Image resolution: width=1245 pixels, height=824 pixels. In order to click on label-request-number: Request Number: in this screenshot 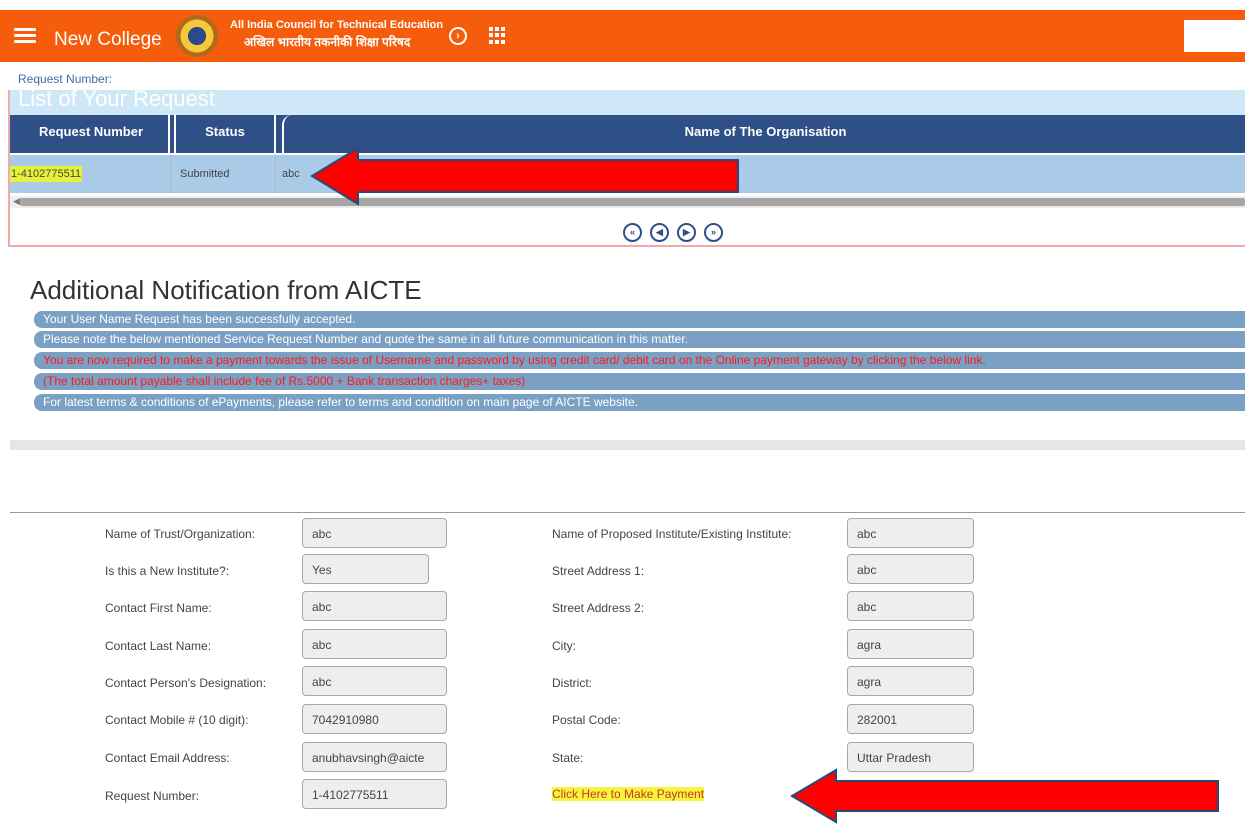, I will do `click(152, 796)`.